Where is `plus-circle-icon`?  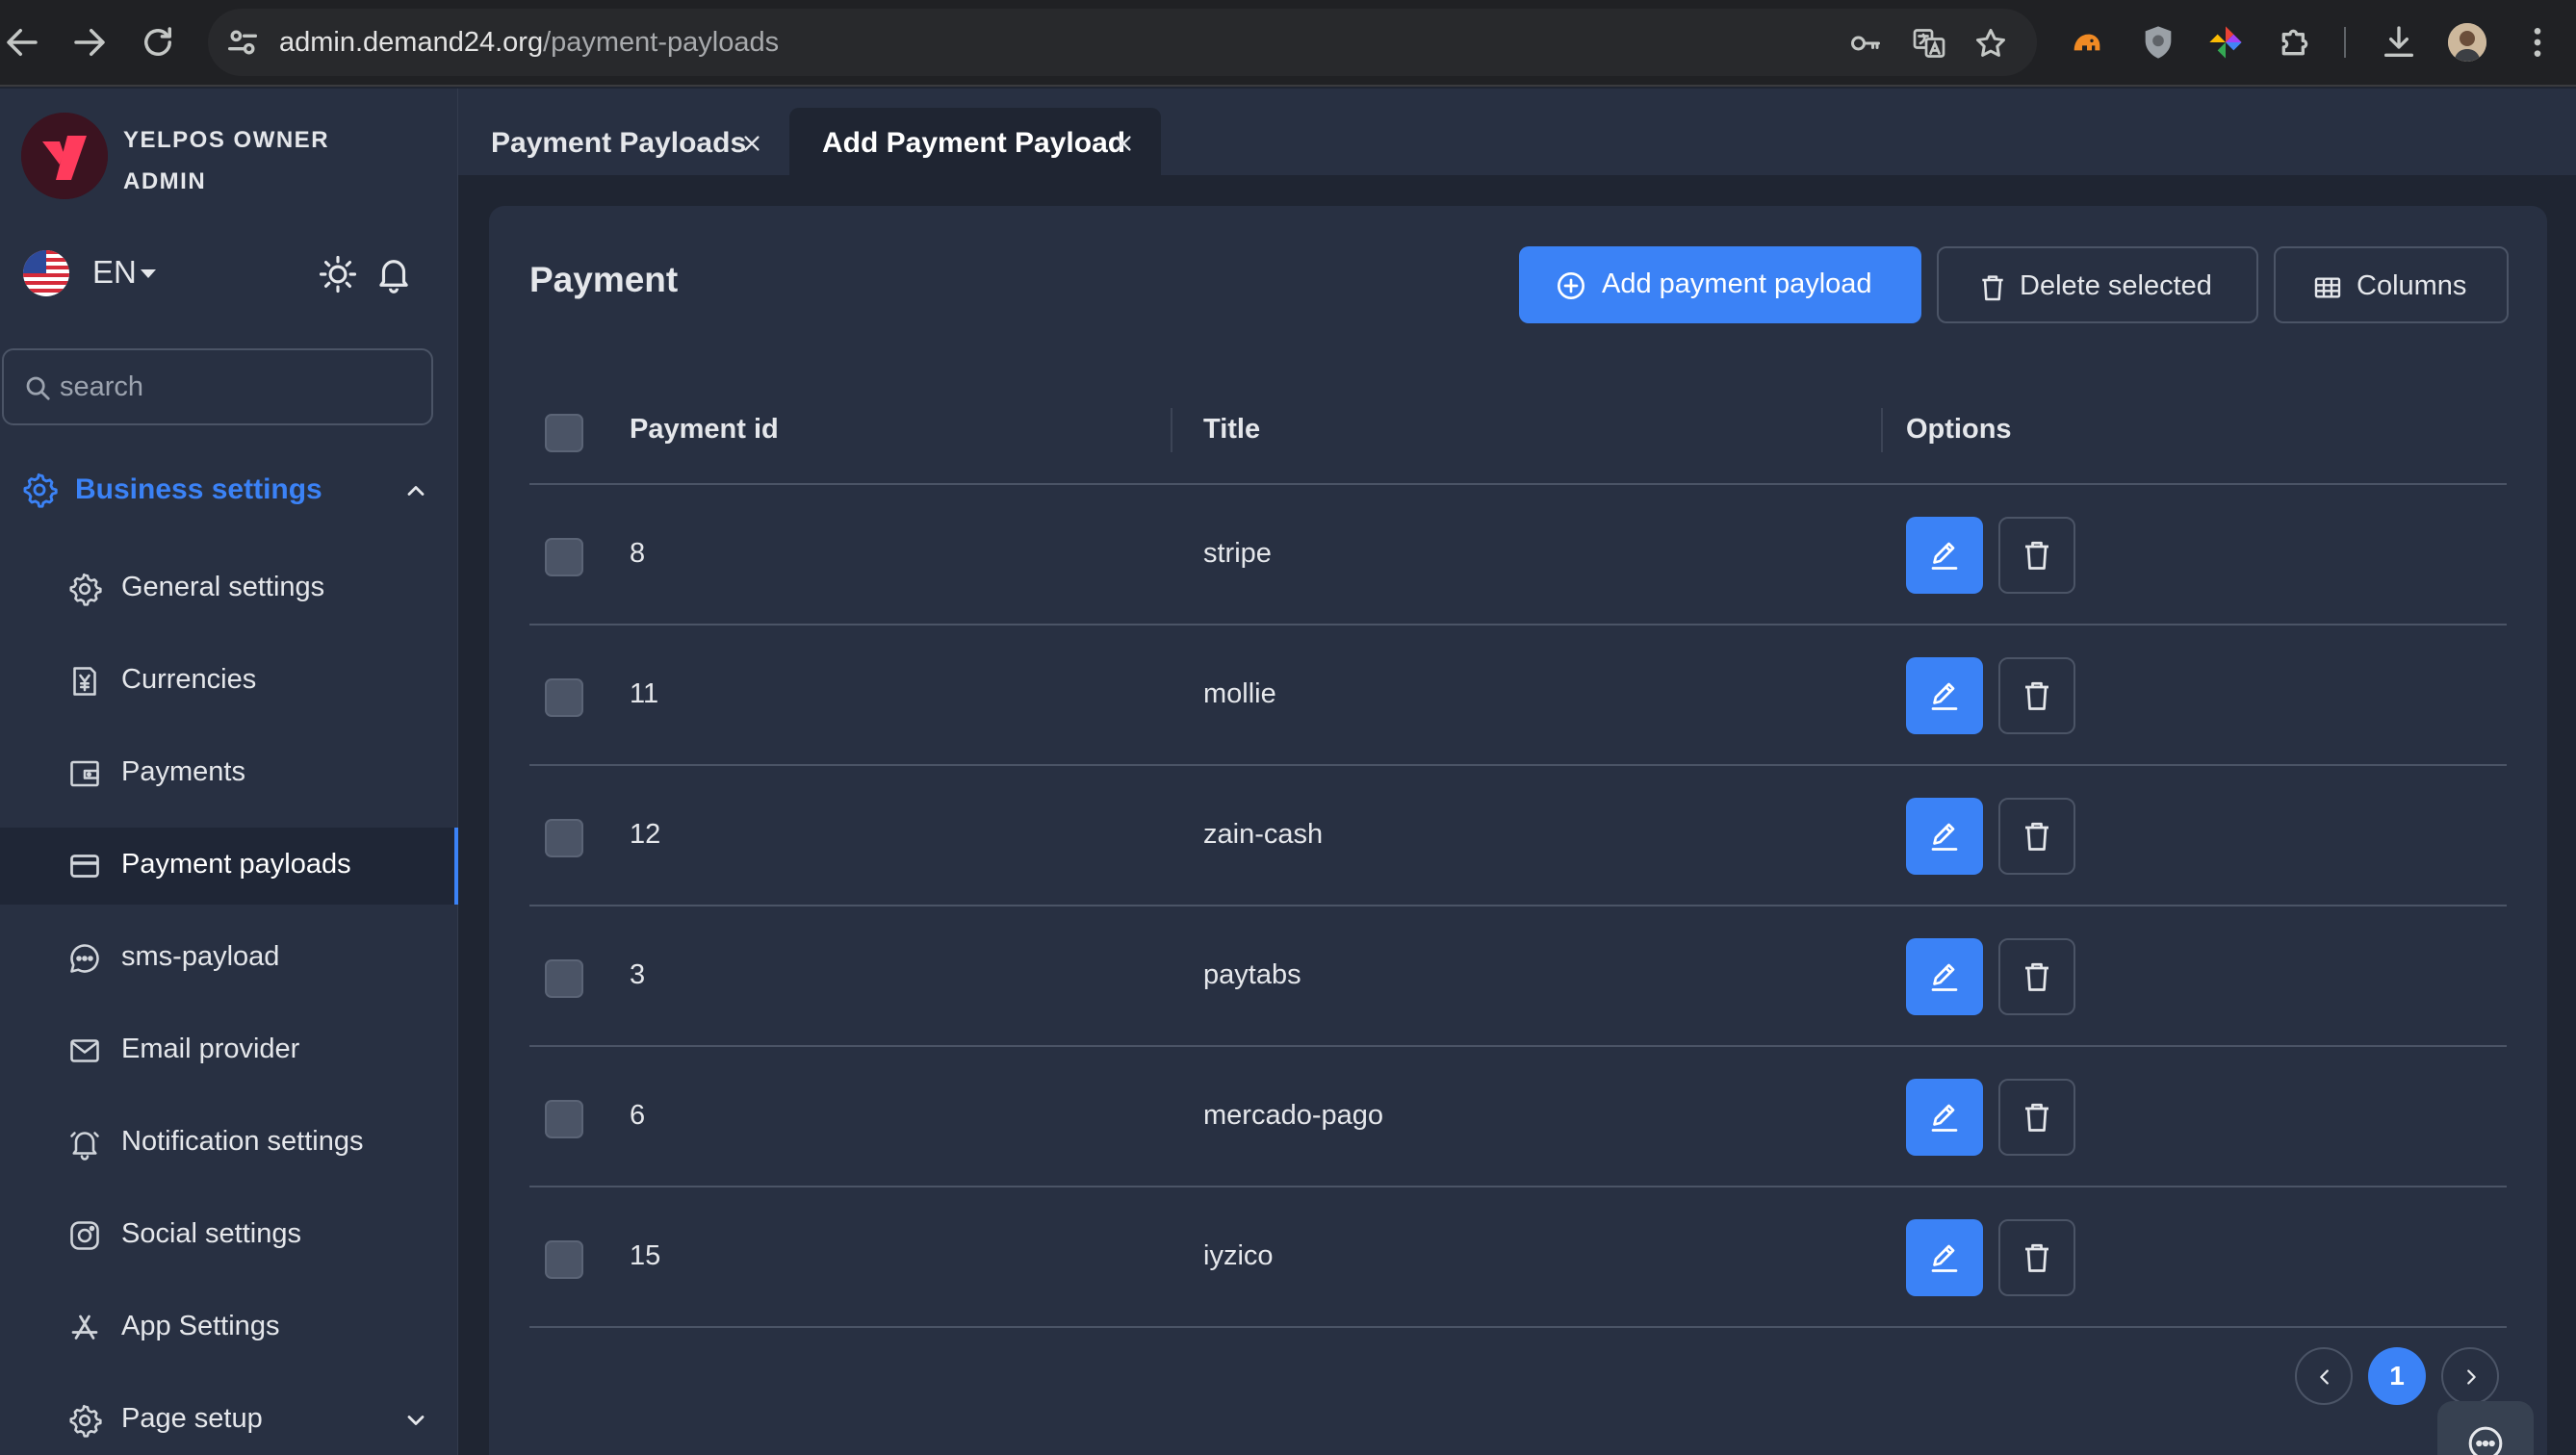 plus-circle-icon is located at coordinates (1571, 286).